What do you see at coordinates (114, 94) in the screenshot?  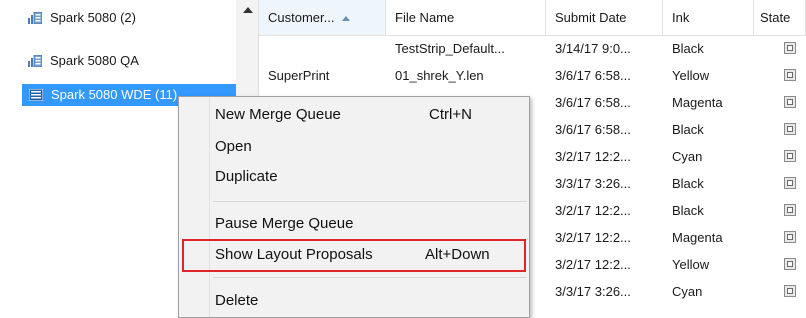 I see `tree-item-label: Spark 5080 WDE (11)` at bounding box center [114, 94].